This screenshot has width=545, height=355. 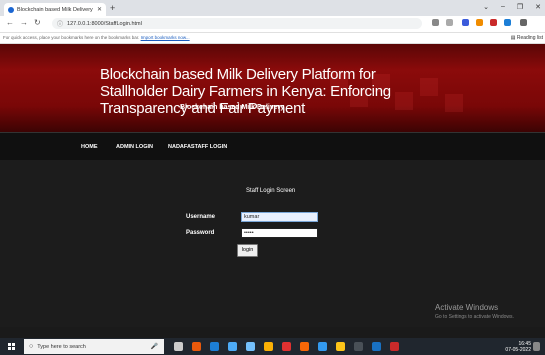 I want to click on main-nav: HOME ADMIN LOGIN NADAFASTAFF LOGIN, so click(x=272, y=146).